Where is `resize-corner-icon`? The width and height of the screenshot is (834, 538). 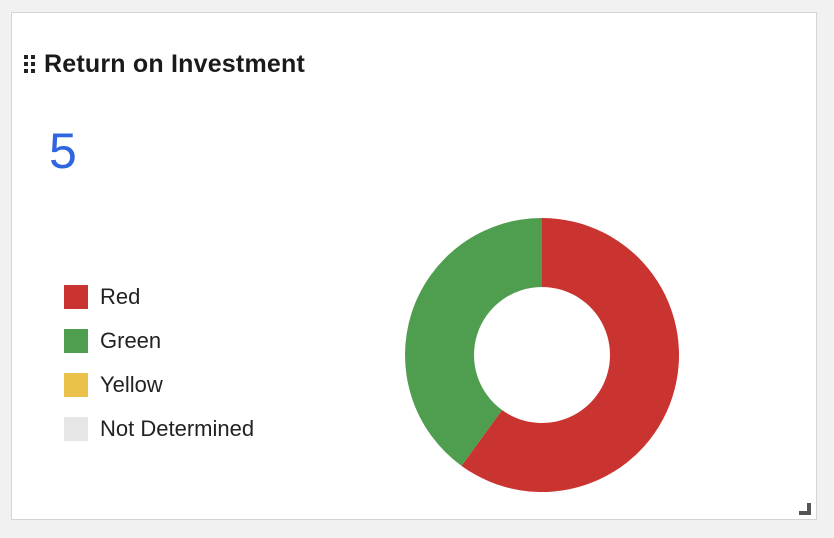 resize-corner-icon is located at coordinates (805, 509).